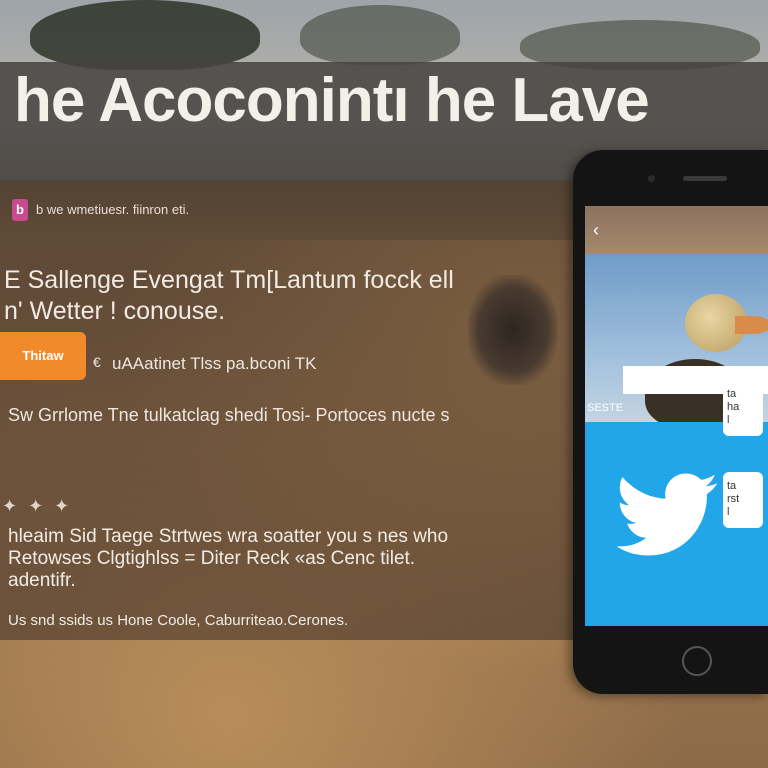 The image size is (768, 768). I want to click on message-card-1: ta ha l, so click(743, 408).